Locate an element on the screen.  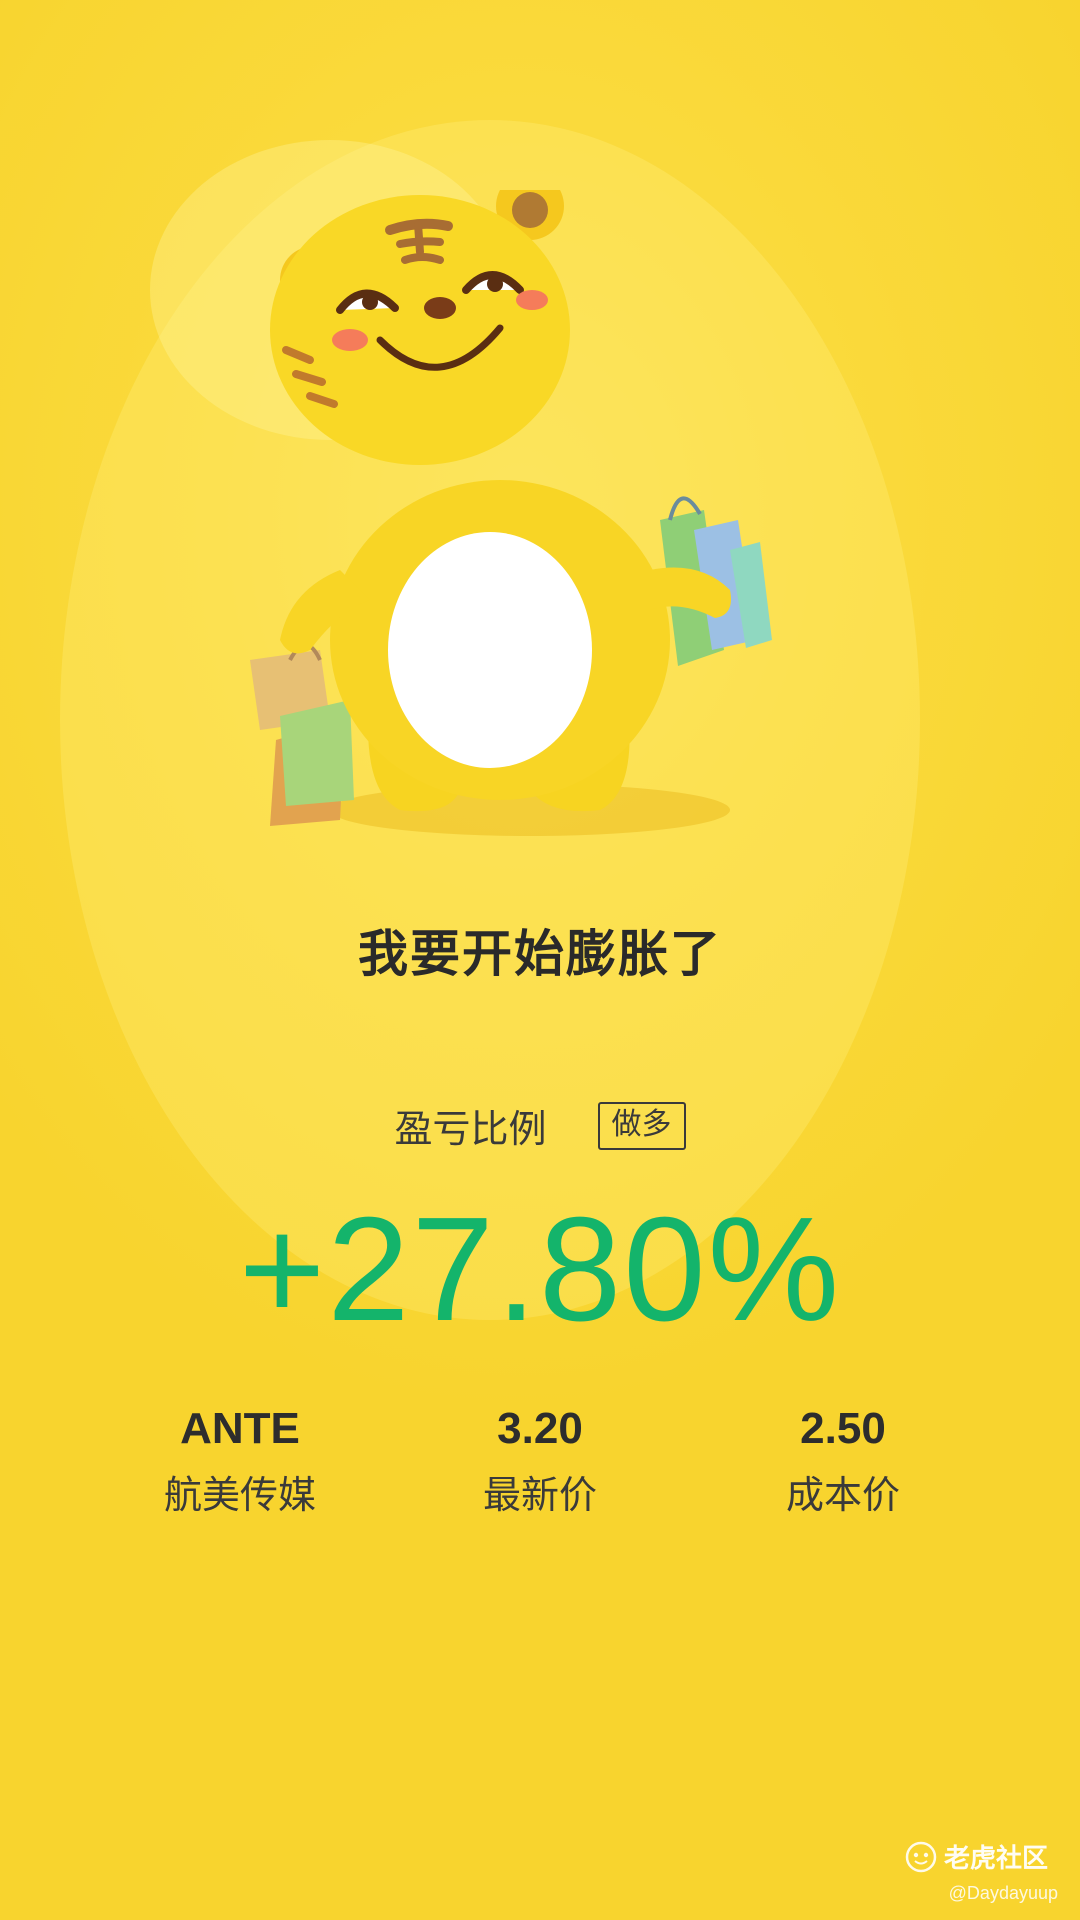
long-position-badge: 做多 is located at coordinates (641, 1125).